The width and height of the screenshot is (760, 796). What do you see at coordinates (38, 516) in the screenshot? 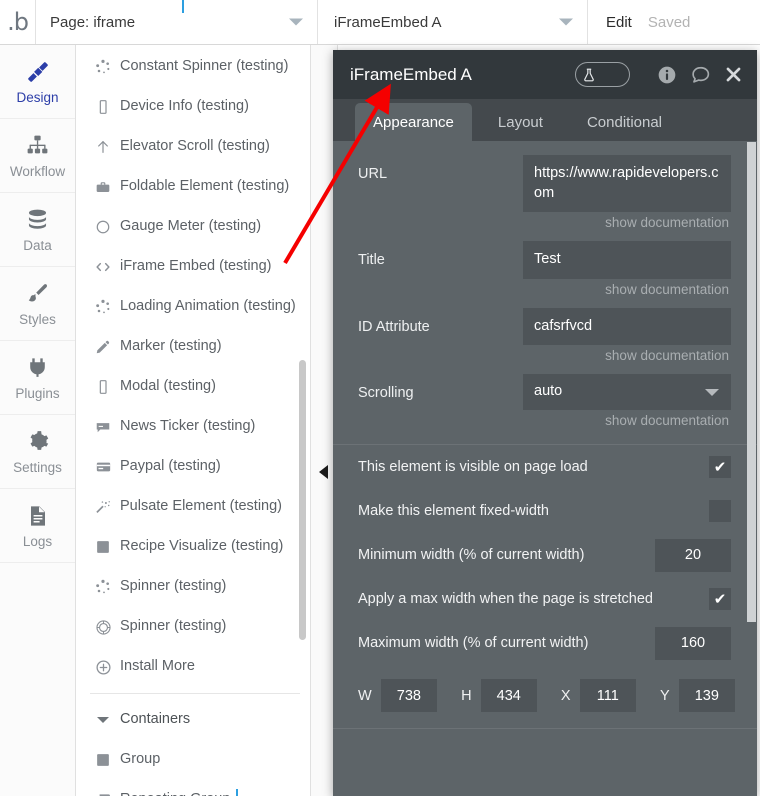
I see `logs-icon` at bounding box center [38, 516].